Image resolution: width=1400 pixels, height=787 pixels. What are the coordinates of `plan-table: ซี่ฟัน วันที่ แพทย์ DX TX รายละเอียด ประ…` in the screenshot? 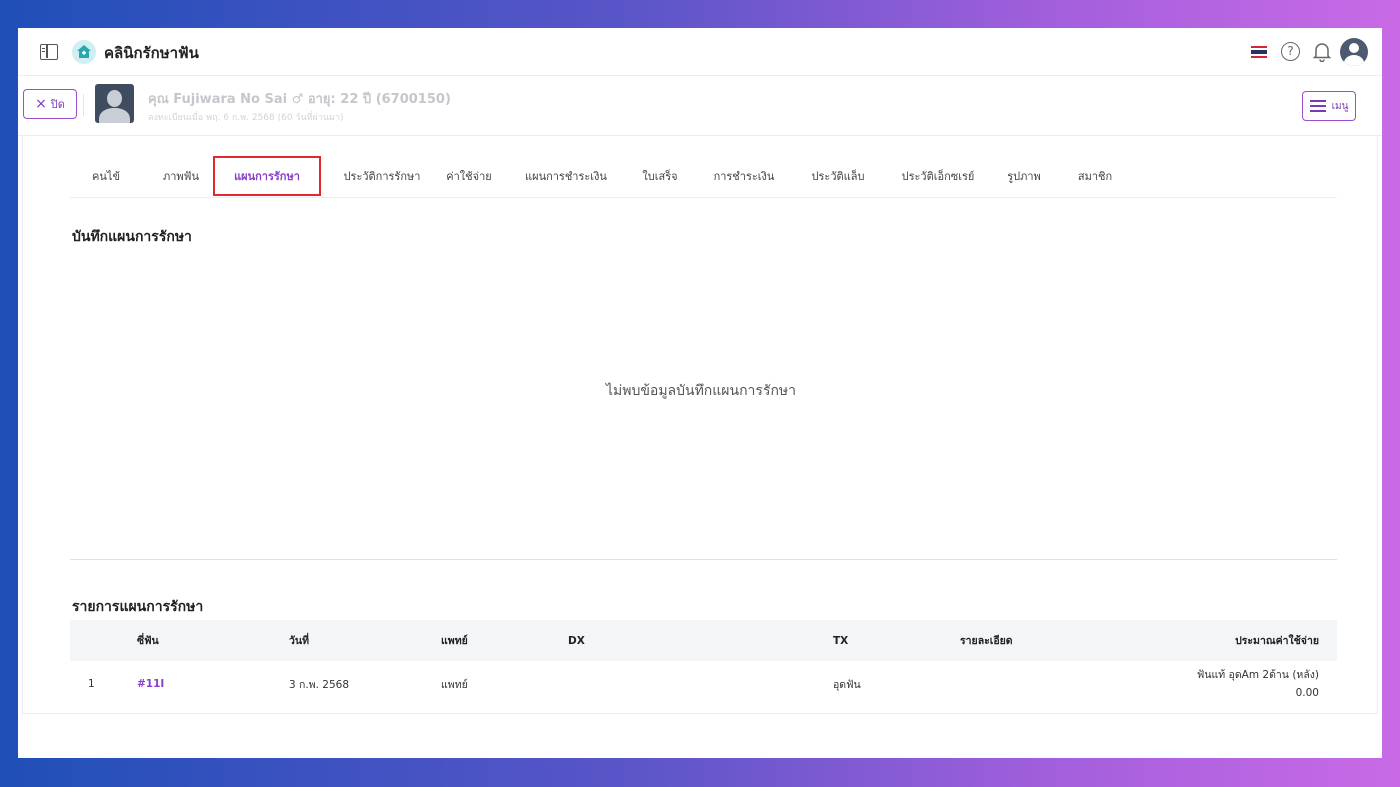 It's located at (703, 663).